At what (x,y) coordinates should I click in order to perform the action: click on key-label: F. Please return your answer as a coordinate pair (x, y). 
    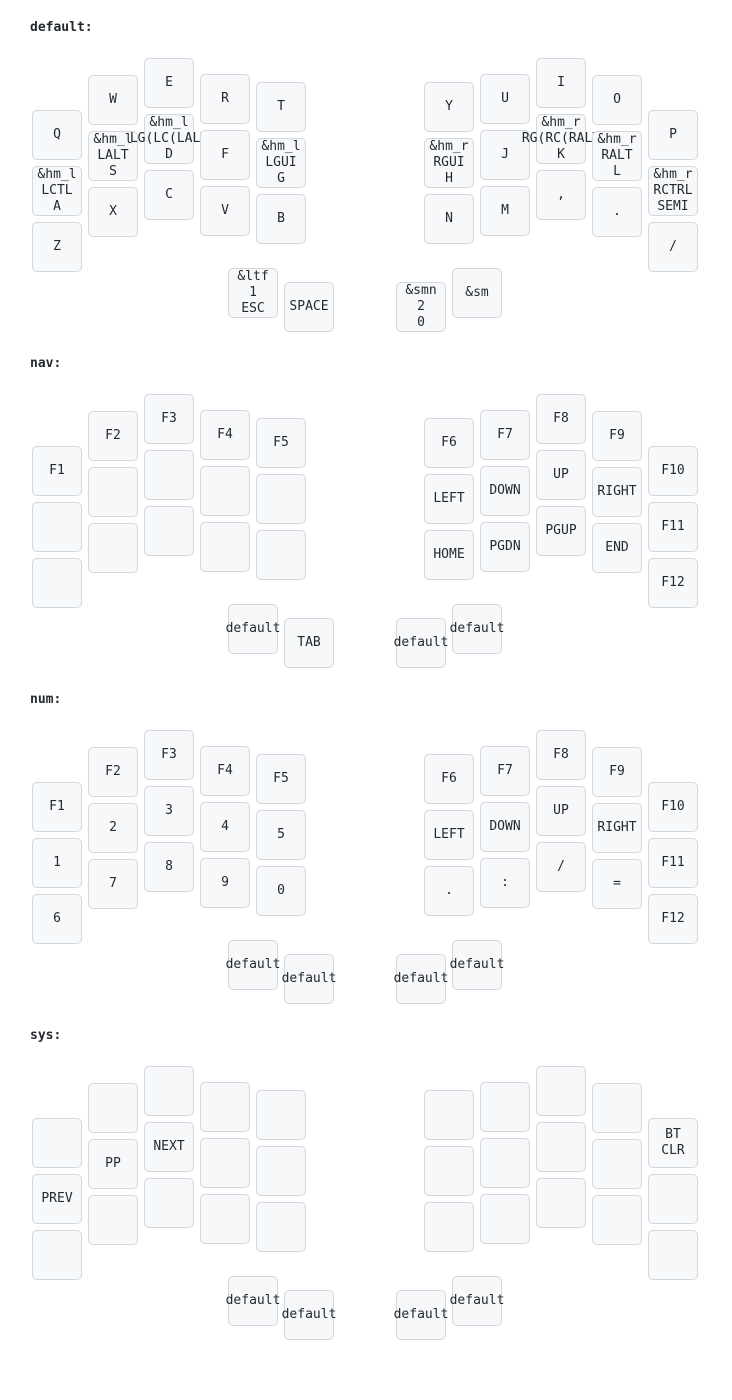
    Looking at the image, I should click on (225, 154).